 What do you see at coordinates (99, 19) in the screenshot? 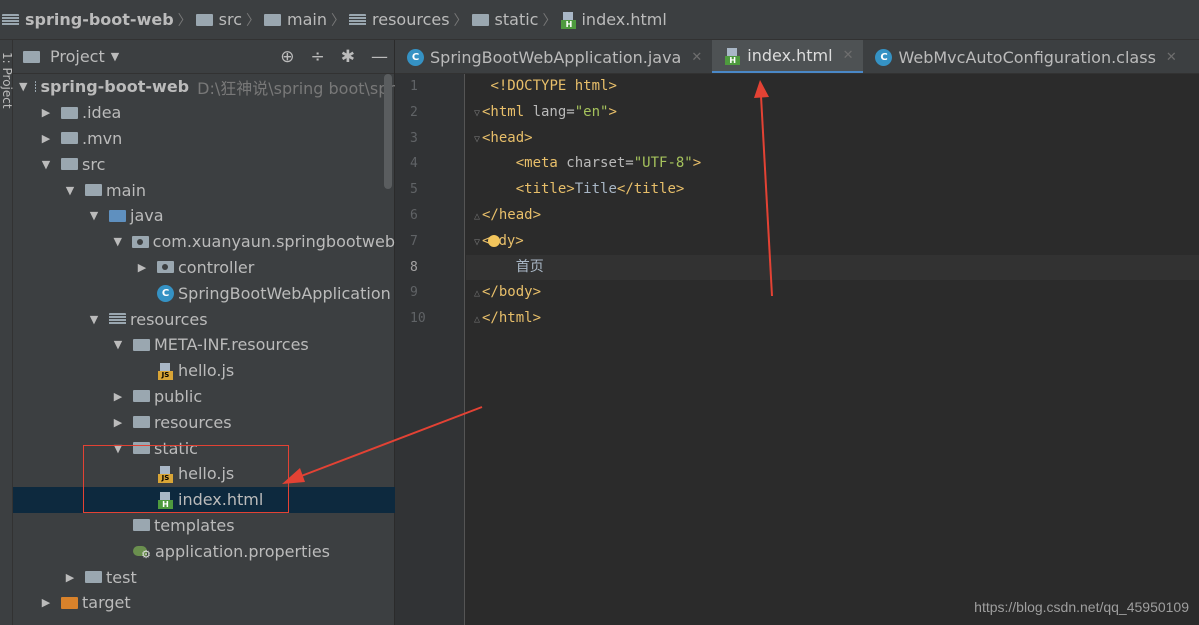
I see `breadcrumb-label: spring-boot-web` at bounding box center [99, 19].